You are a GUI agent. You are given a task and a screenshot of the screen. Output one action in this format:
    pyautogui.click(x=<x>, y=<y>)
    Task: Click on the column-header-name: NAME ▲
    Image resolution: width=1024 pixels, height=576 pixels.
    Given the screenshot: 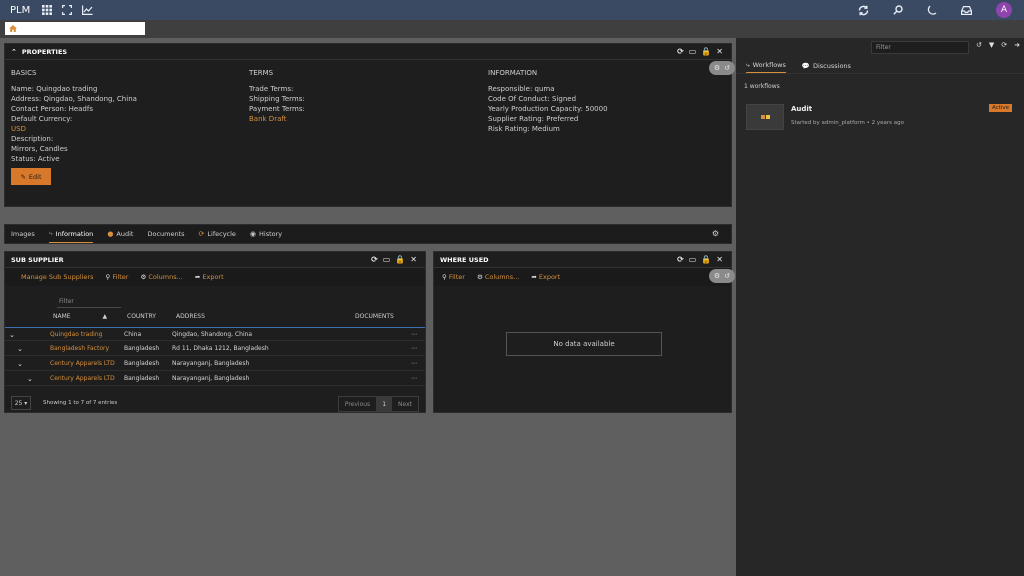 What is the action you would take?
    pyautogui.click(x=80, y=316)
    